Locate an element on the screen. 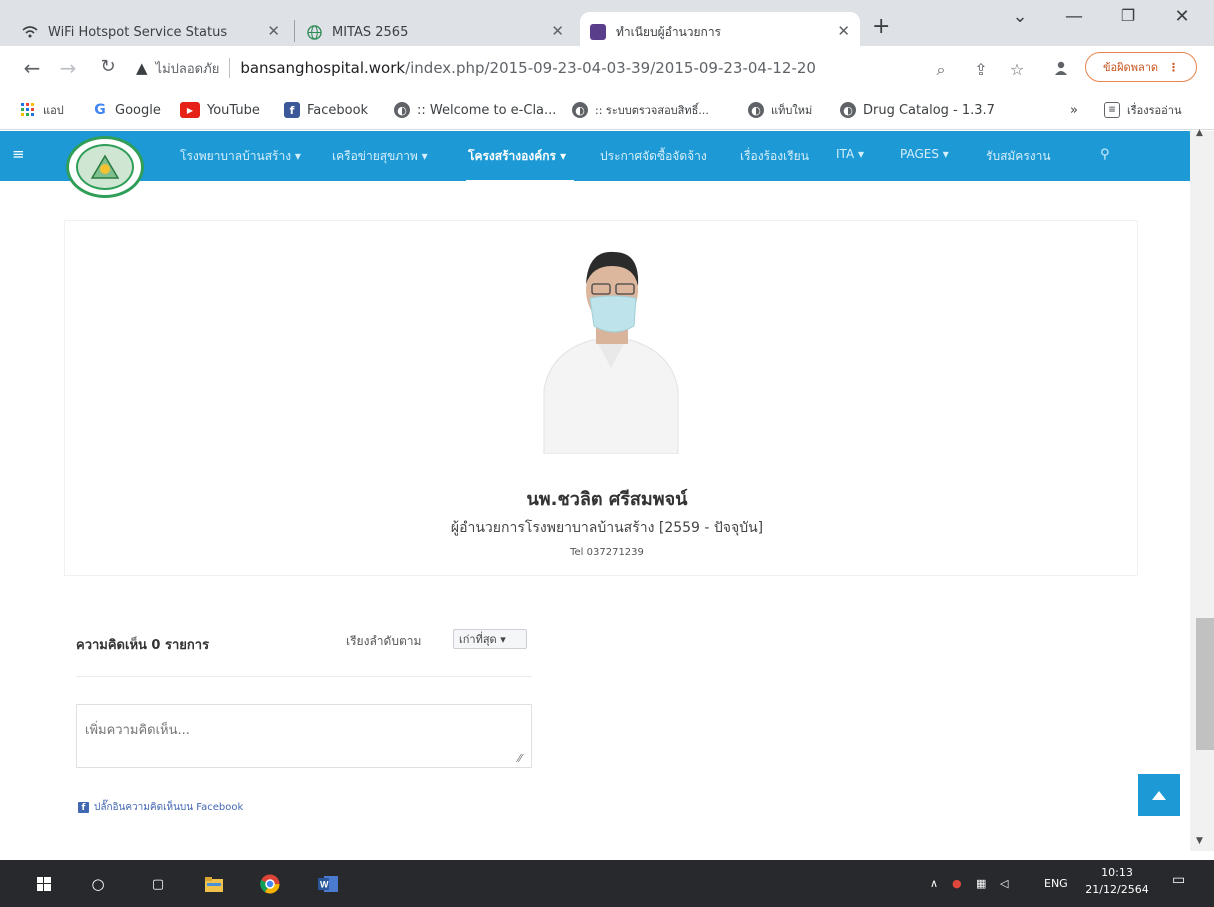 Image resolution: width=1214 pixels, height=907 pixels. wifi-icon is located at coordinates (30, 32).